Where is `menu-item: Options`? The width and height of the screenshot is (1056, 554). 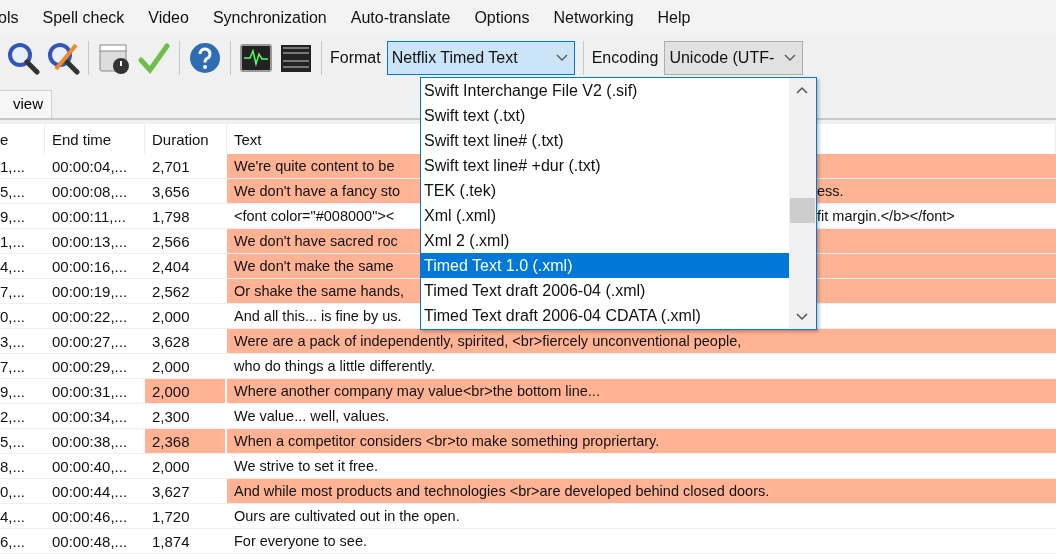 menu-item: Options is located at coordinates (502, 17).